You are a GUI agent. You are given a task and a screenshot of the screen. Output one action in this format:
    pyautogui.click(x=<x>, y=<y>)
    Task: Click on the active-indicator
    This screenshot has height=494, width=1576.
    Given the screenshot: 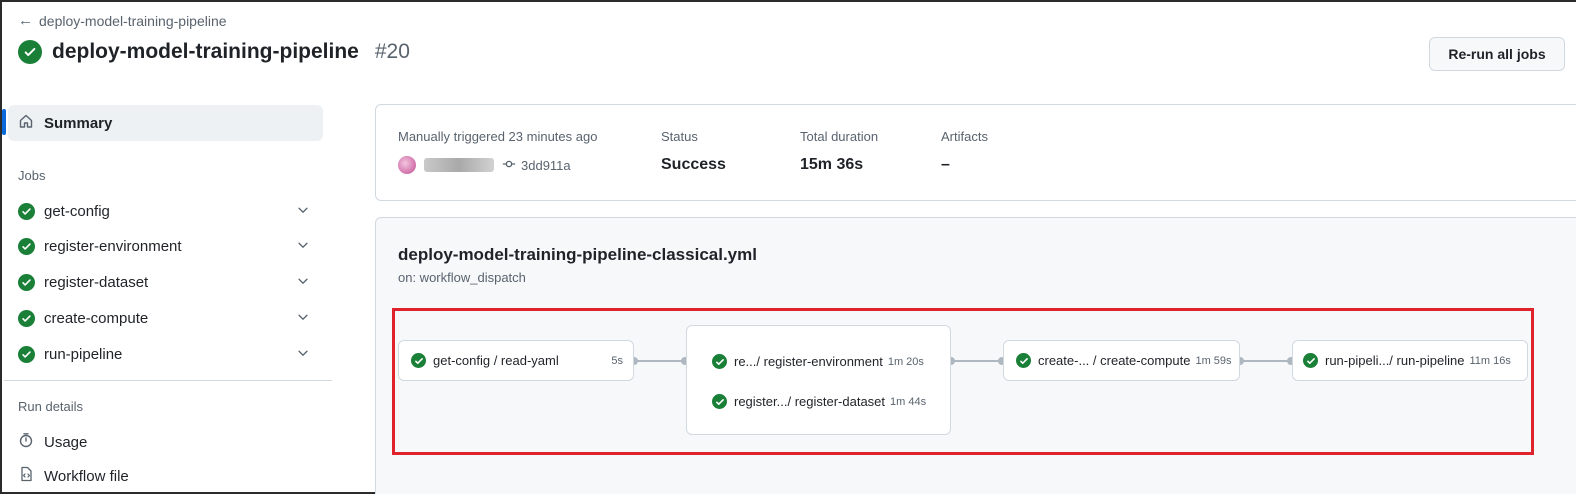 What is the action you would take?
    pyautogui.click(x=4, y=122)
    